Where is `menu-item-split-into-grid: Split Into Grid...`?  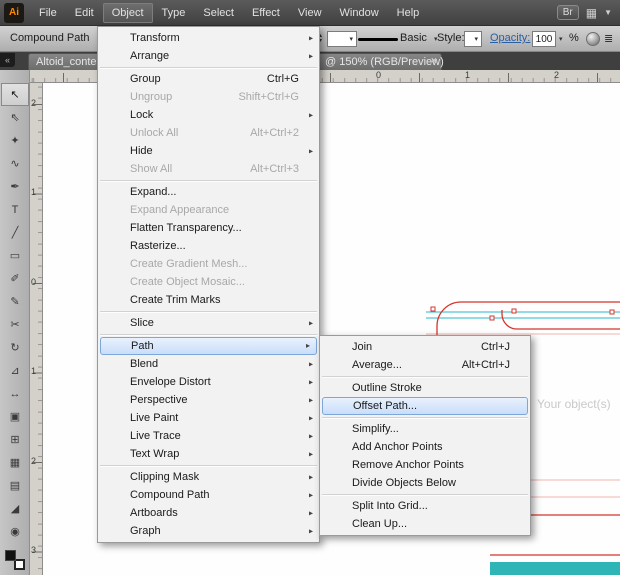 menu-item-split-into-grid: Split Into Grid... is located at coordinates (425, 506).